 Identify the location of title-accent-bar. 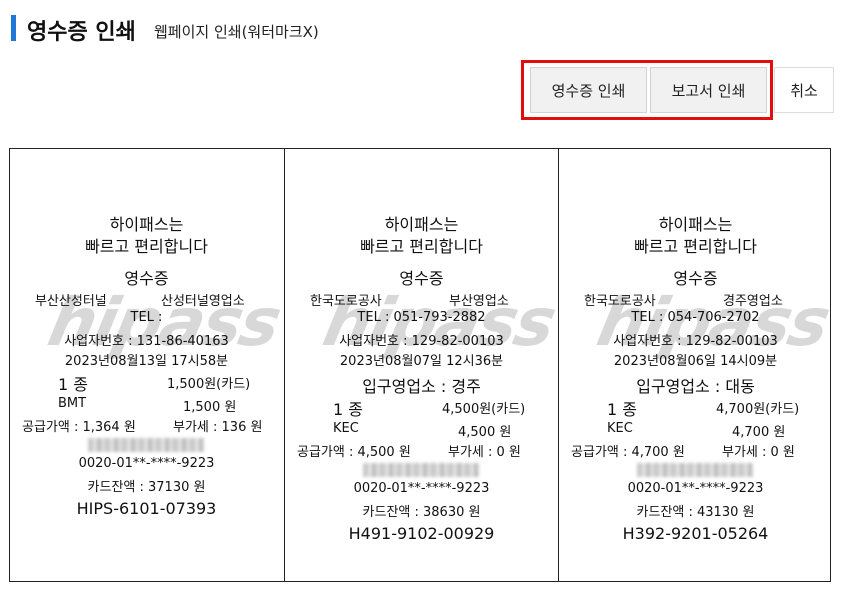
(13, 28).